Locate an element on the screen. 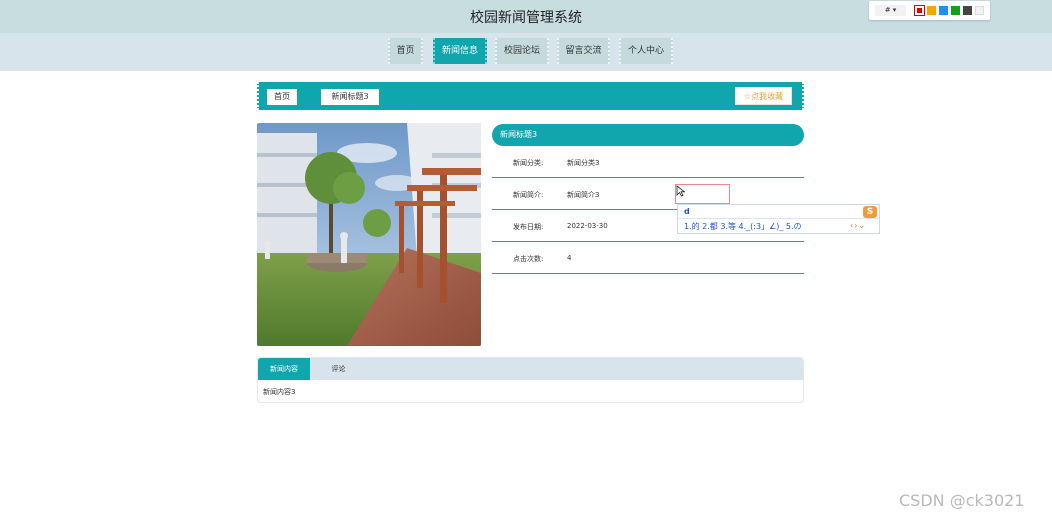 The height and width of the screenshot is (519, 1052). summary-value: 新闻简介3 is located at coordinates (583, 195).